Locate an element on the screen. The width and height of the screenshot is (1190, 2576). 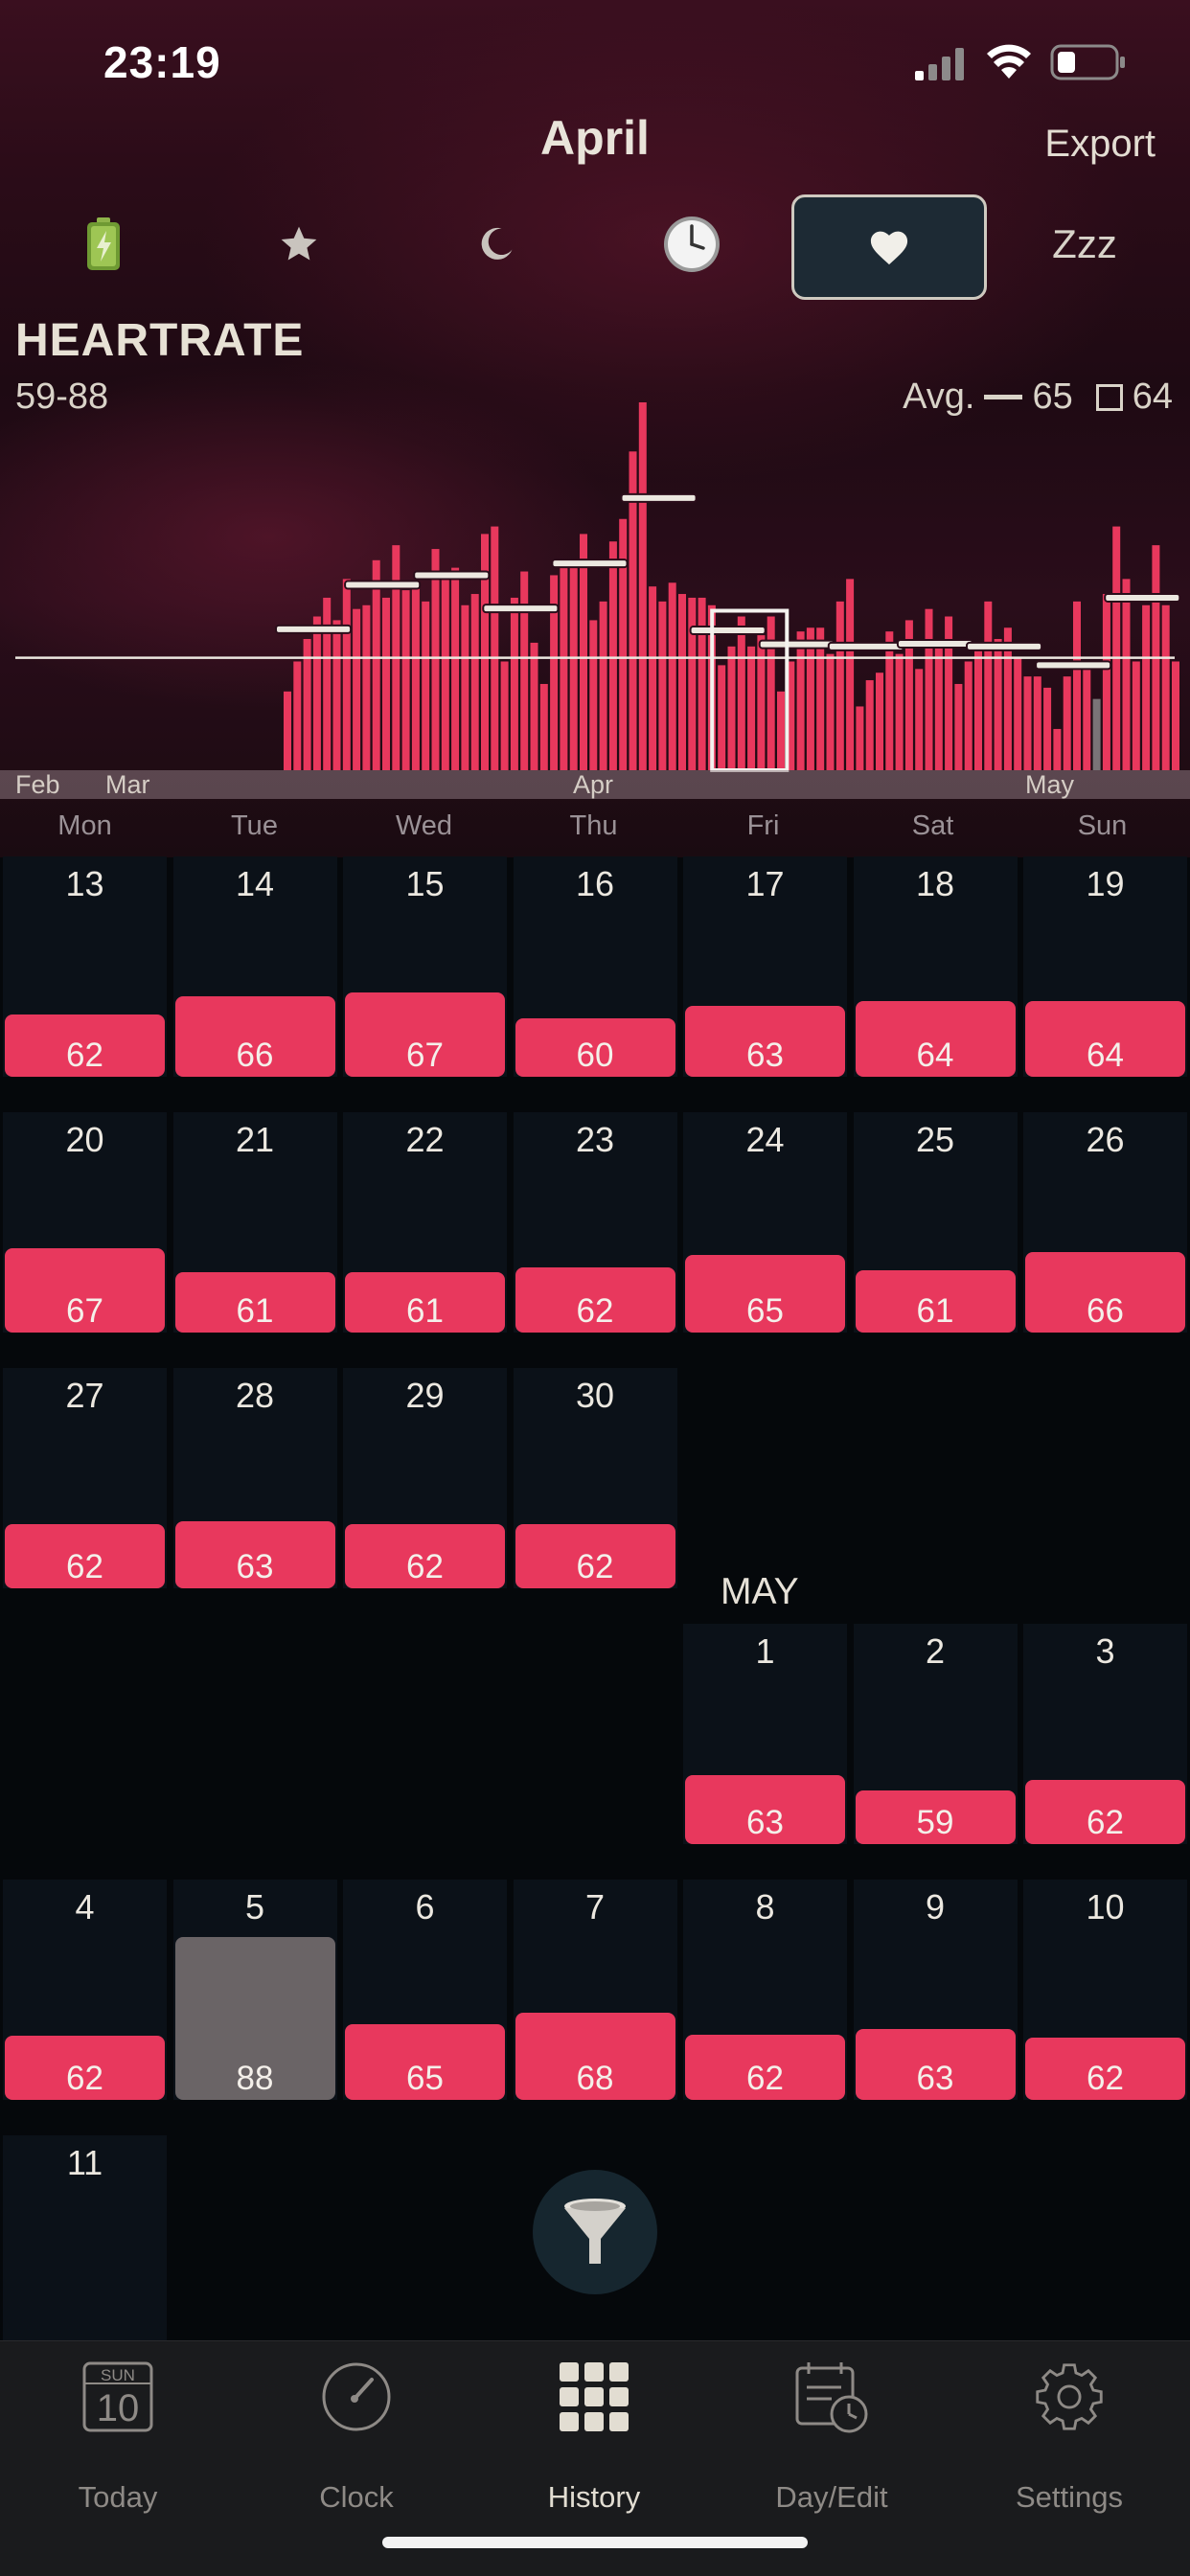
category-battery is located at coordinates (103, 245).